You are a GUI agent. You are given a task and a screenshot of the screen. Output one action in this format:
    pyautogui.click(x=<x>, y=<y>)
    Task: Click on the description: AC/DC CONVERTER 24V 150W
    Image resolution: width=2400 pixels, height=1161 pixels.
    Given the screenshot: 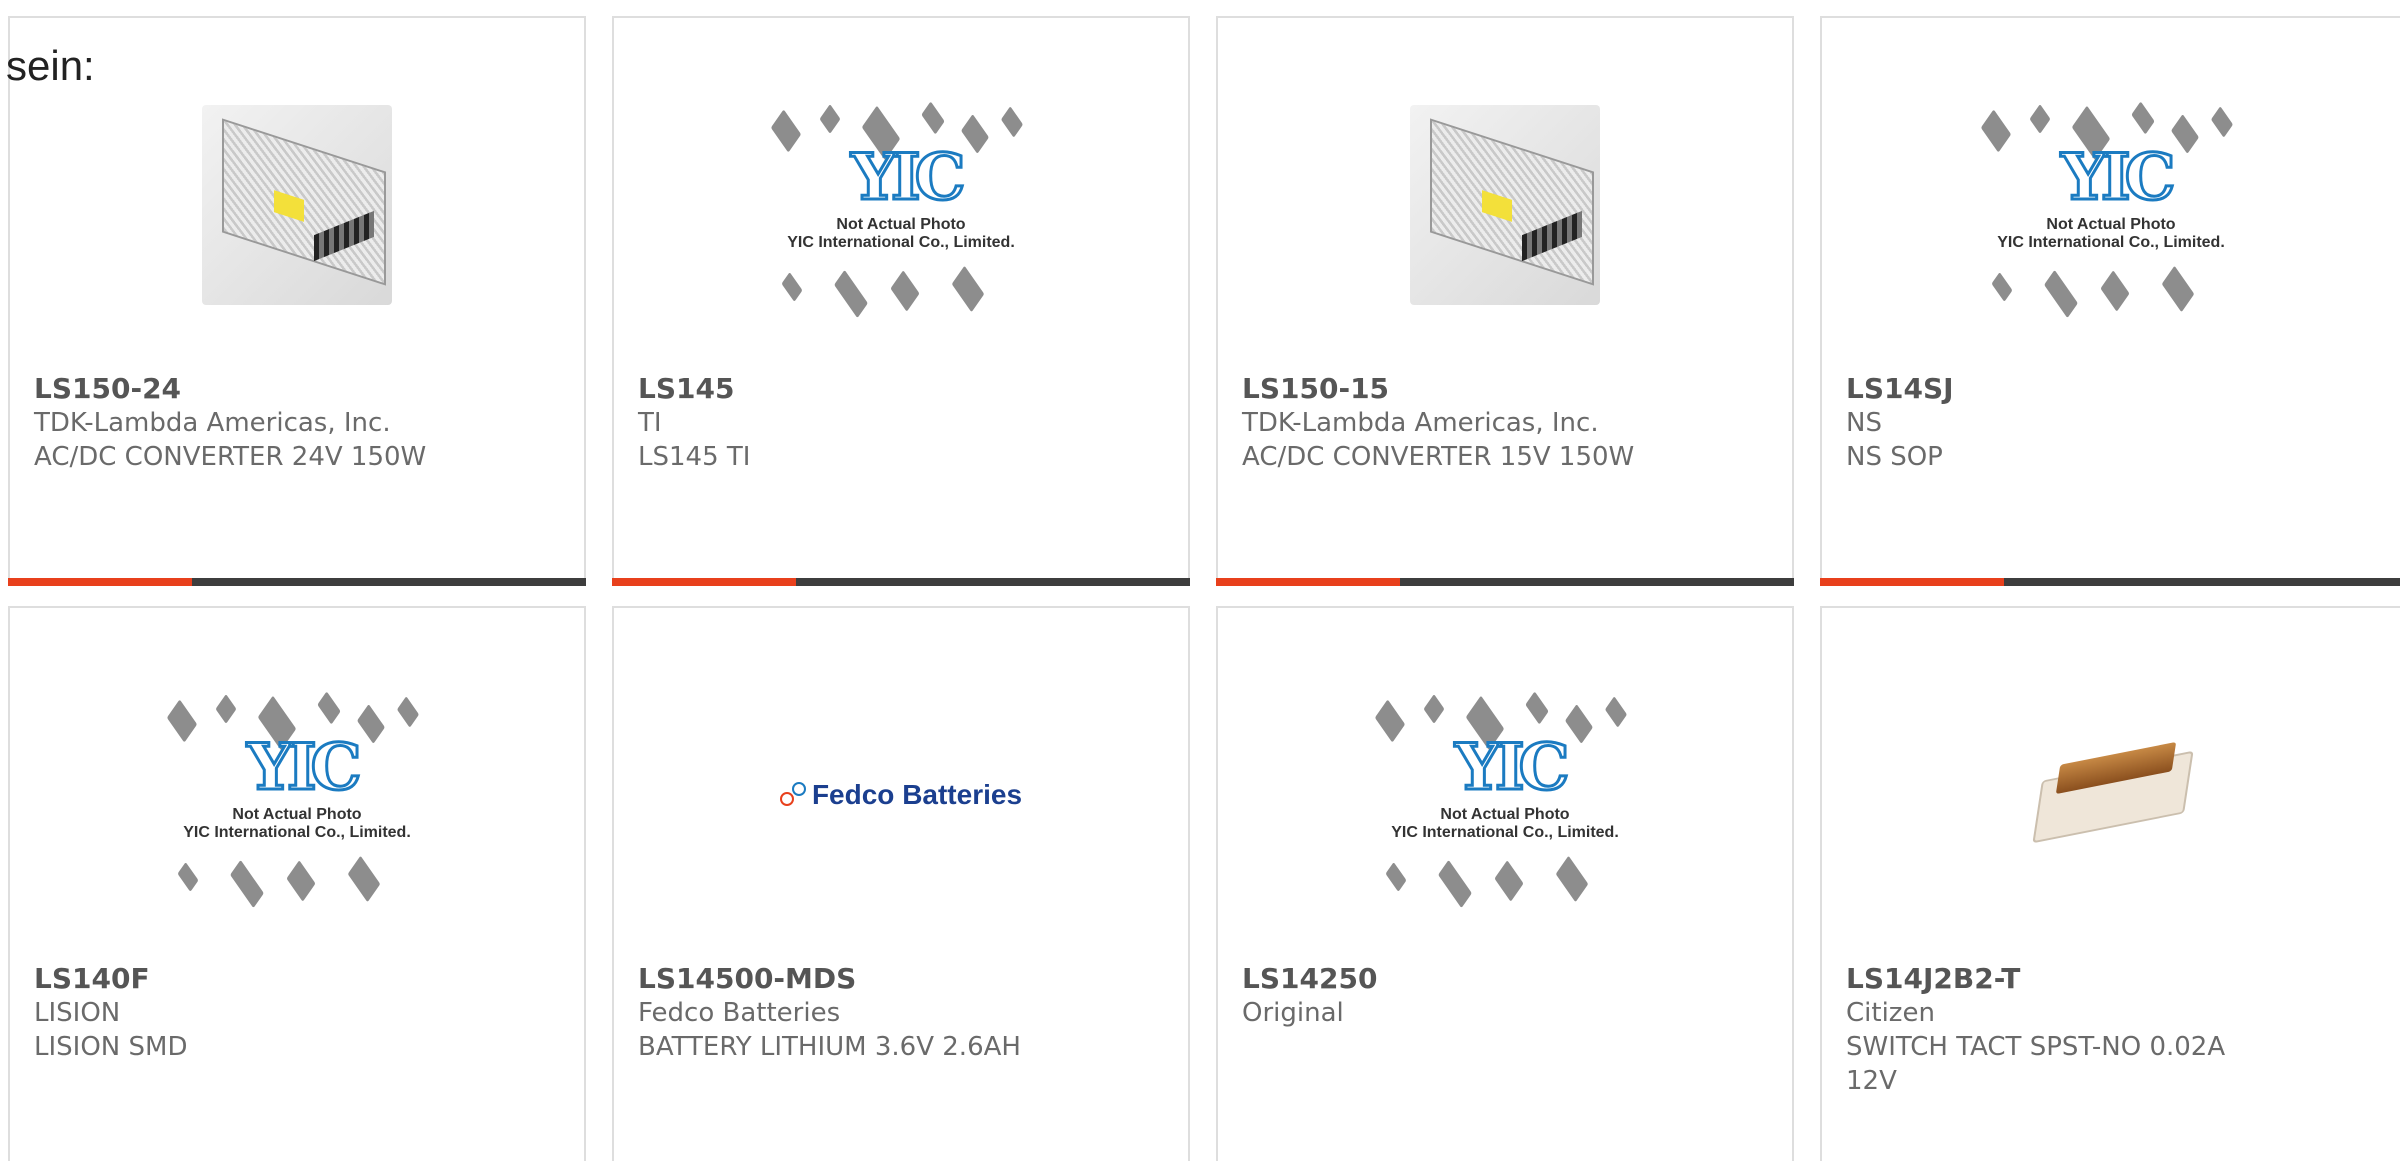 What is the action you would take?
    pyautogui.click(x=230, y=457)
    